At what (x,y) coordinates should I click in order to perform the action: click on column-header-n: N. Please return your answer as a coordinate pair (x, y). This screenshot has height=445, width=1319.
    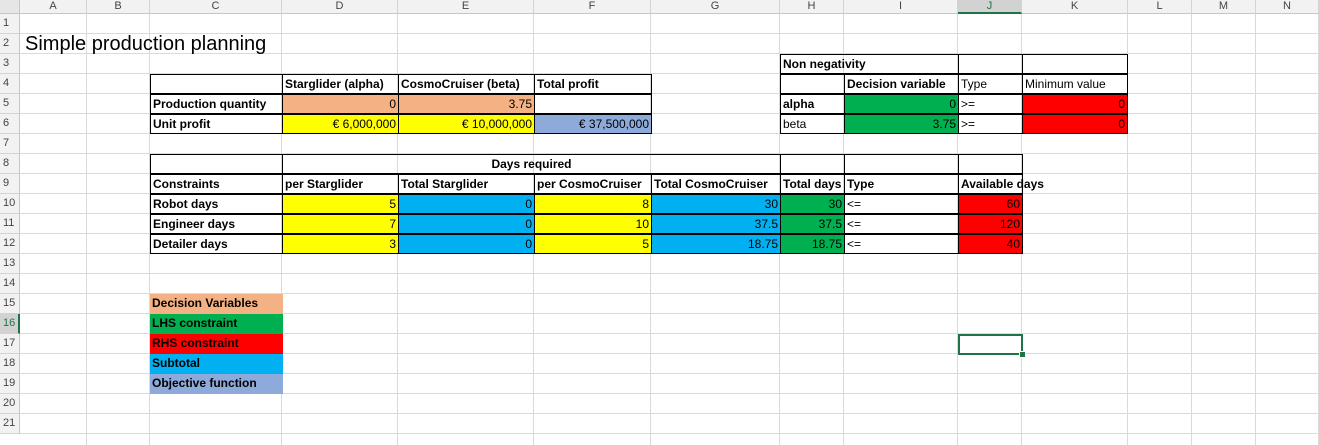
    Looking at the image, I should click on (1287, 7).